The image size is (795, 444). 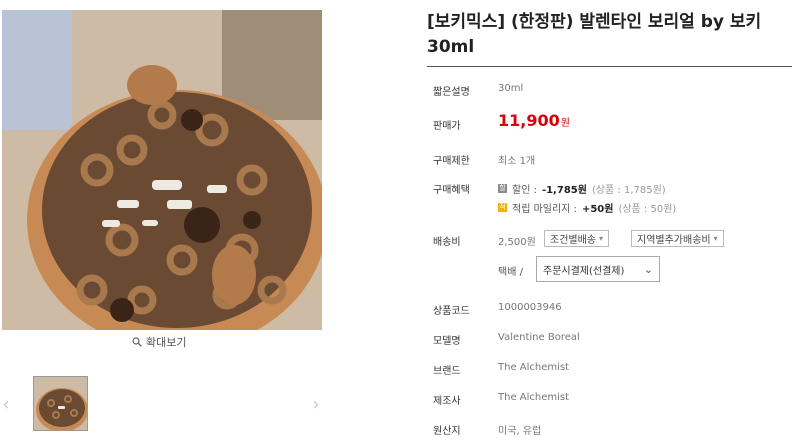 I want to click on discount-amount: -1,785원, so click(x=564, y=190).